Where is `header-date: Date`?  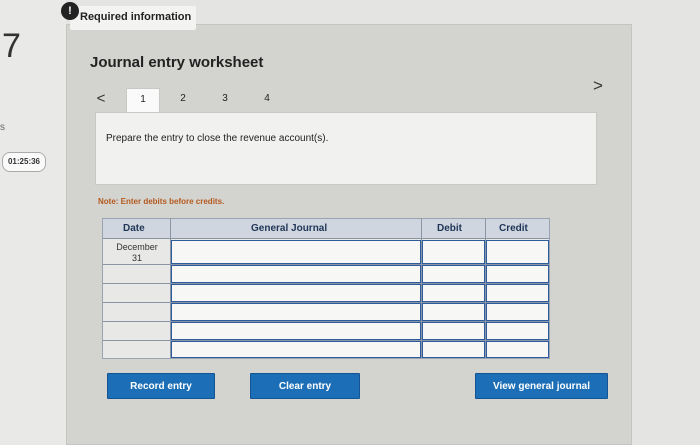
header-date: Date is located at coordinates (134, 228).